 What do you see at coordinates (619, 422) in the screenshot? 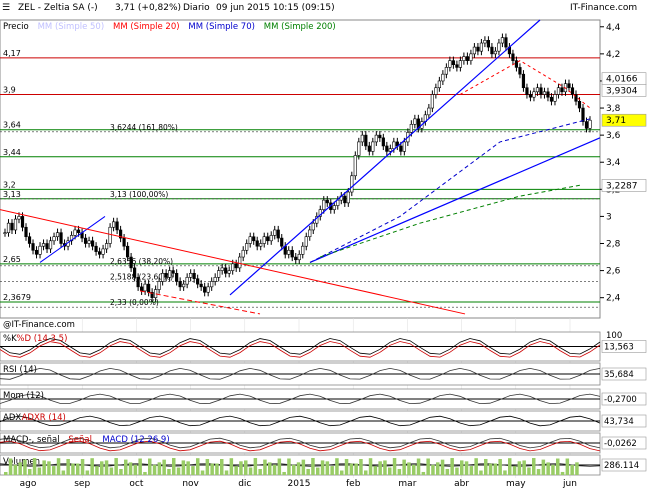
I see `indicator-value: 43,734` at bounding box center [619, 422].